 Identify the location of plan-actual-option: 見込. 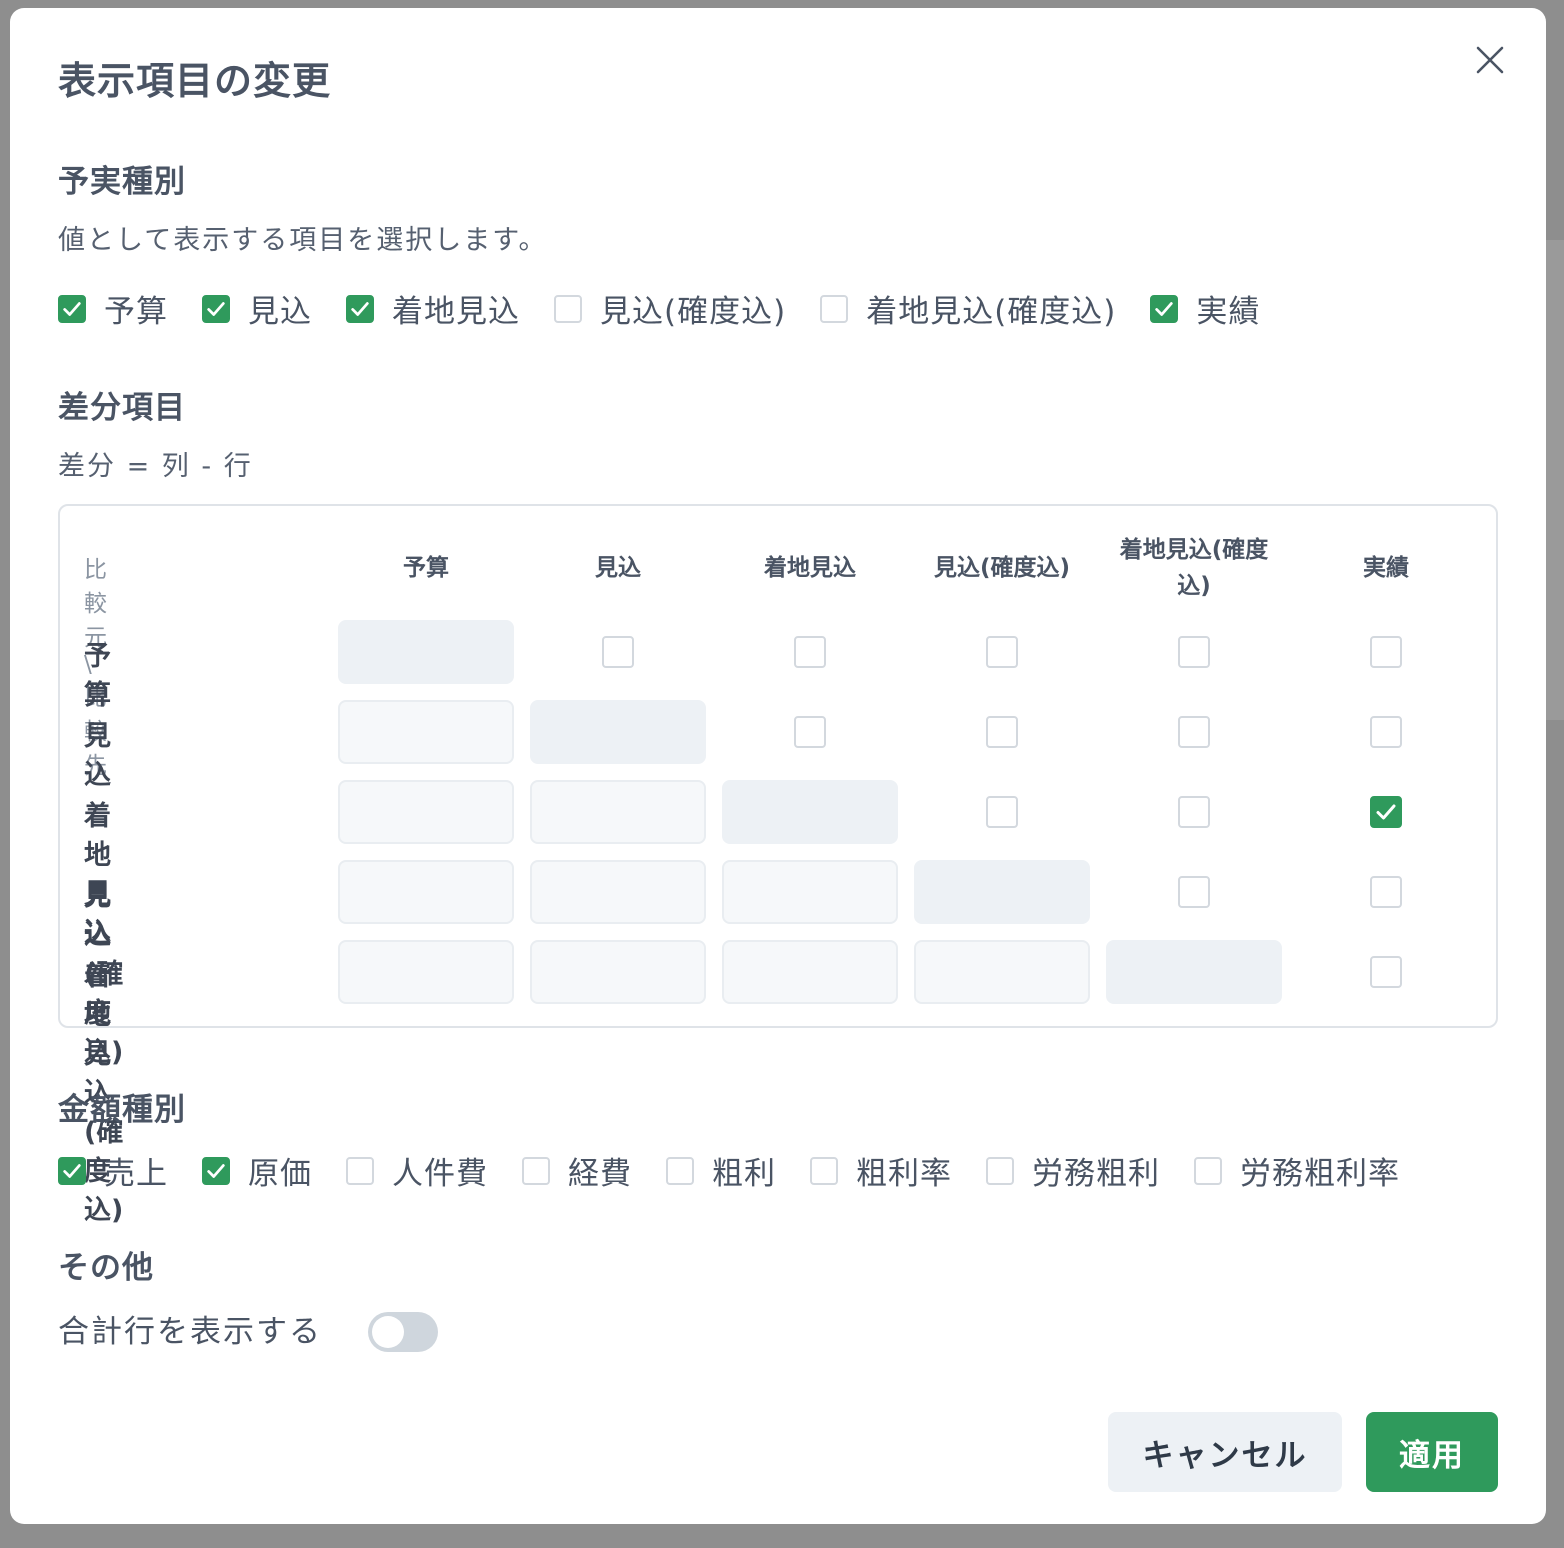
(257, 308).